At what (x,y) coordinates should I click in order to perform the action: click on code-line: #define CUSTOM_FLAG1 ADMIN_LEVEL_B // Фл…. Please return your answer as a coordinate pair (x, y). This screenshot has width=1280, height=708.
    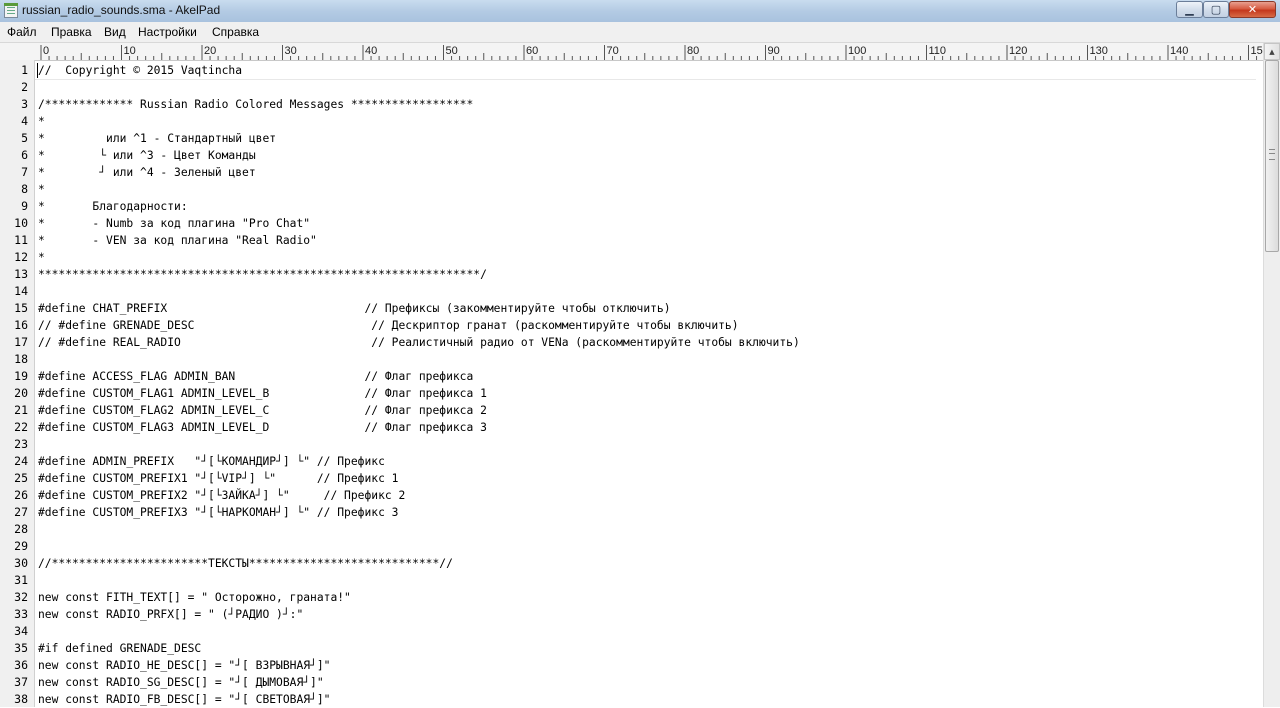
    Looking at the image, I should click on (262, 393).